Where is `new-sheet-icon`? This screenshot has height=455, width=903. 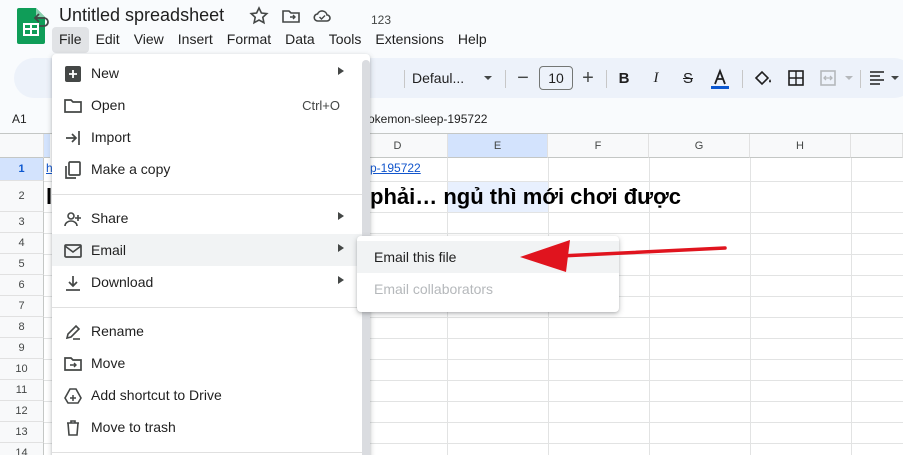 new-sheet-icon is located at coordinates (73, 74).